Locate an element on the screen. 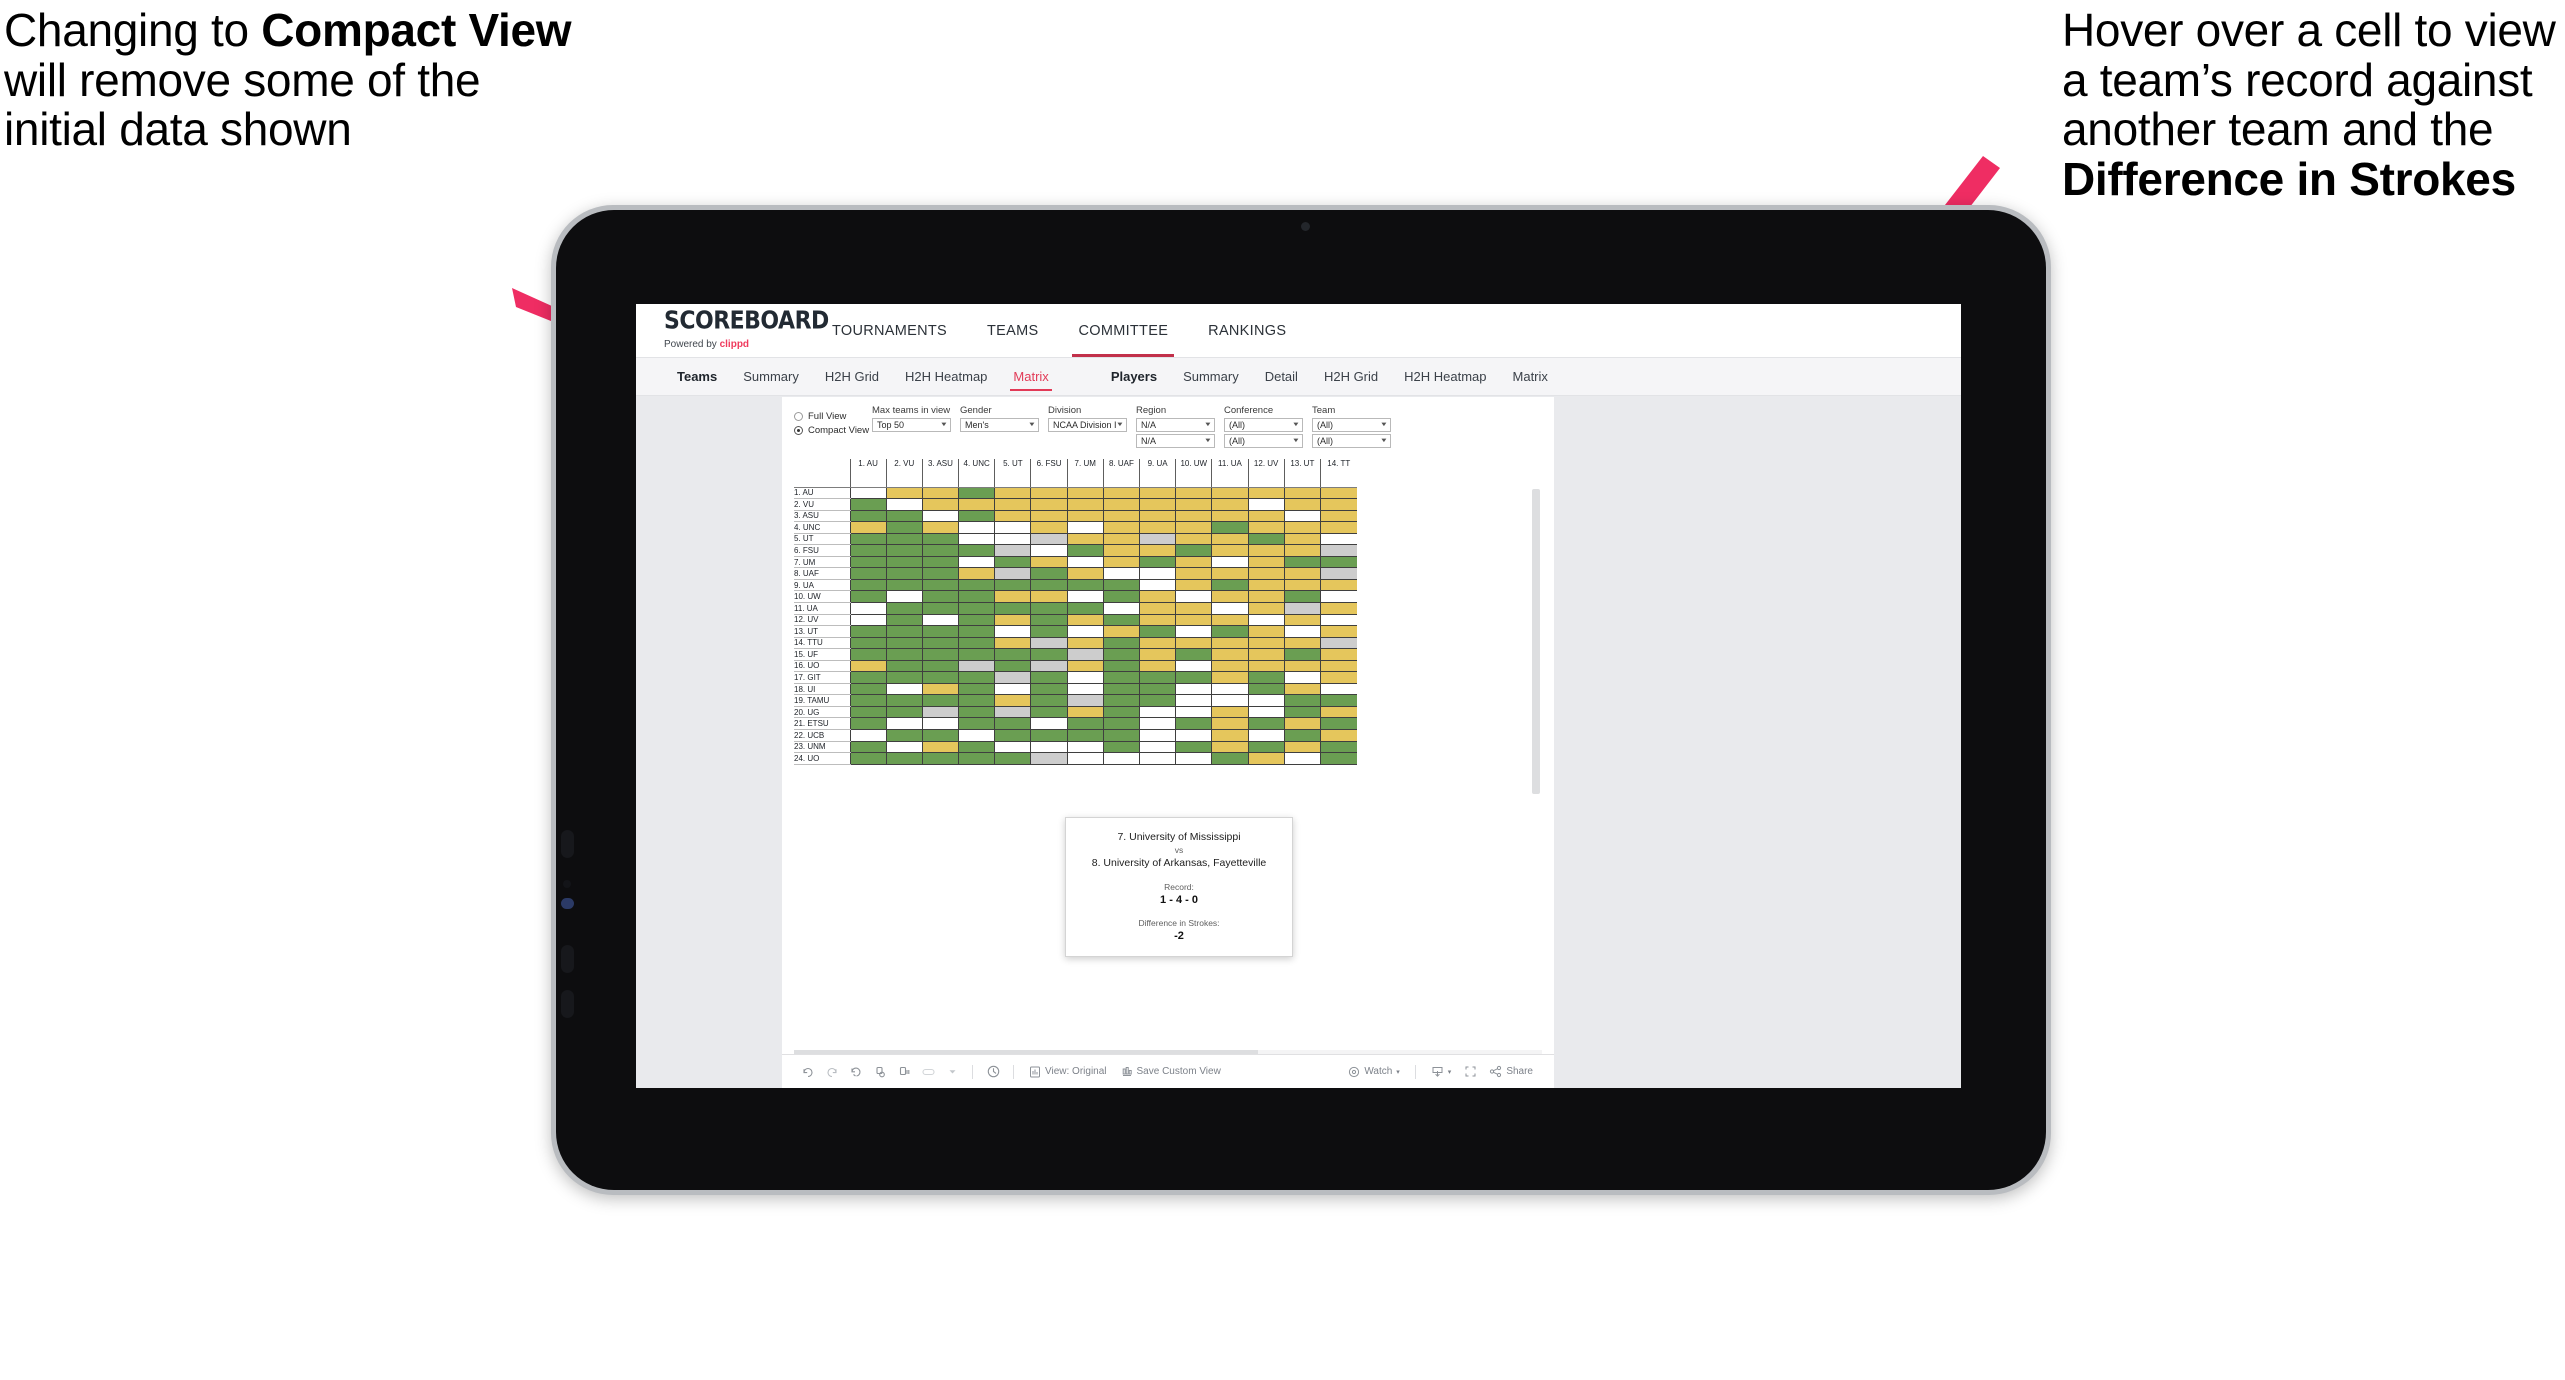 The image size is (2565, 1380). matrix-column-header: 12. UV is located at coordinates (1266, 473).